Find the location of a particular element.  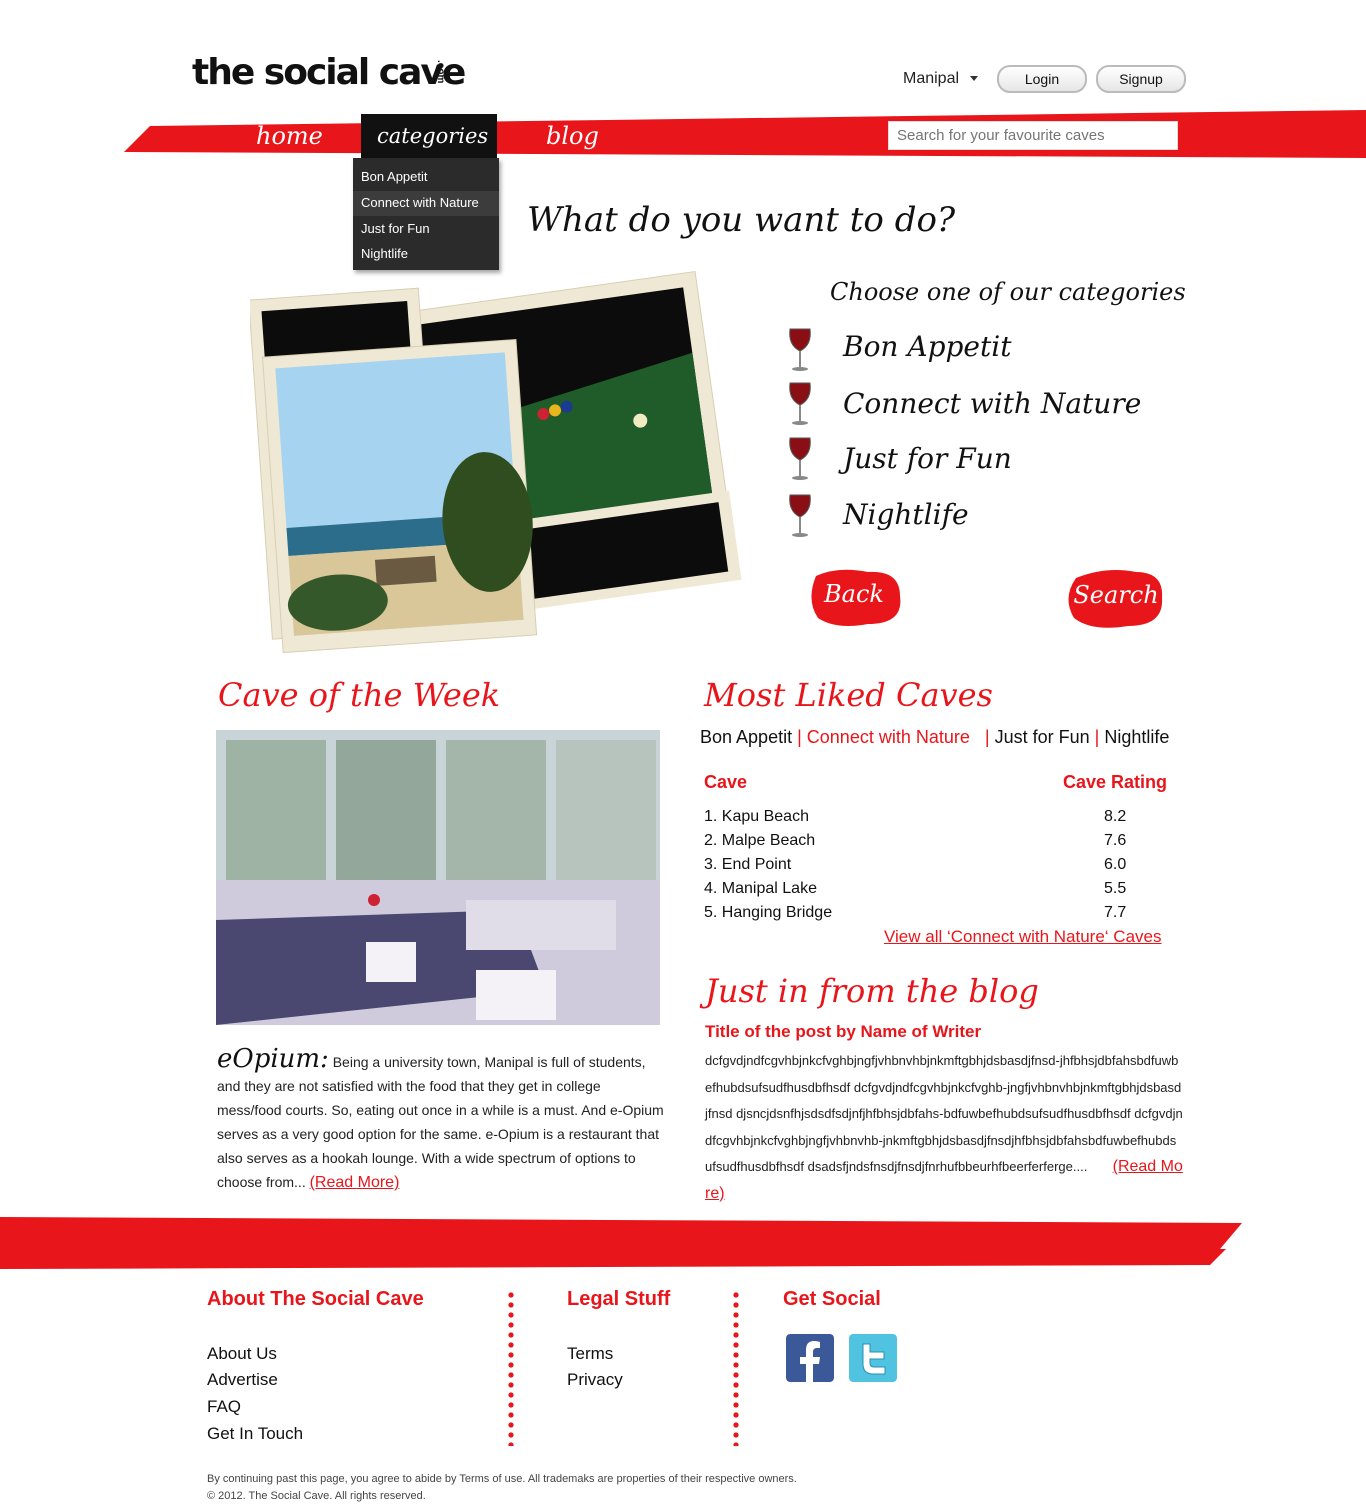

category-bon-appetit: Bon Appetit is located at coordinates (927, 346).